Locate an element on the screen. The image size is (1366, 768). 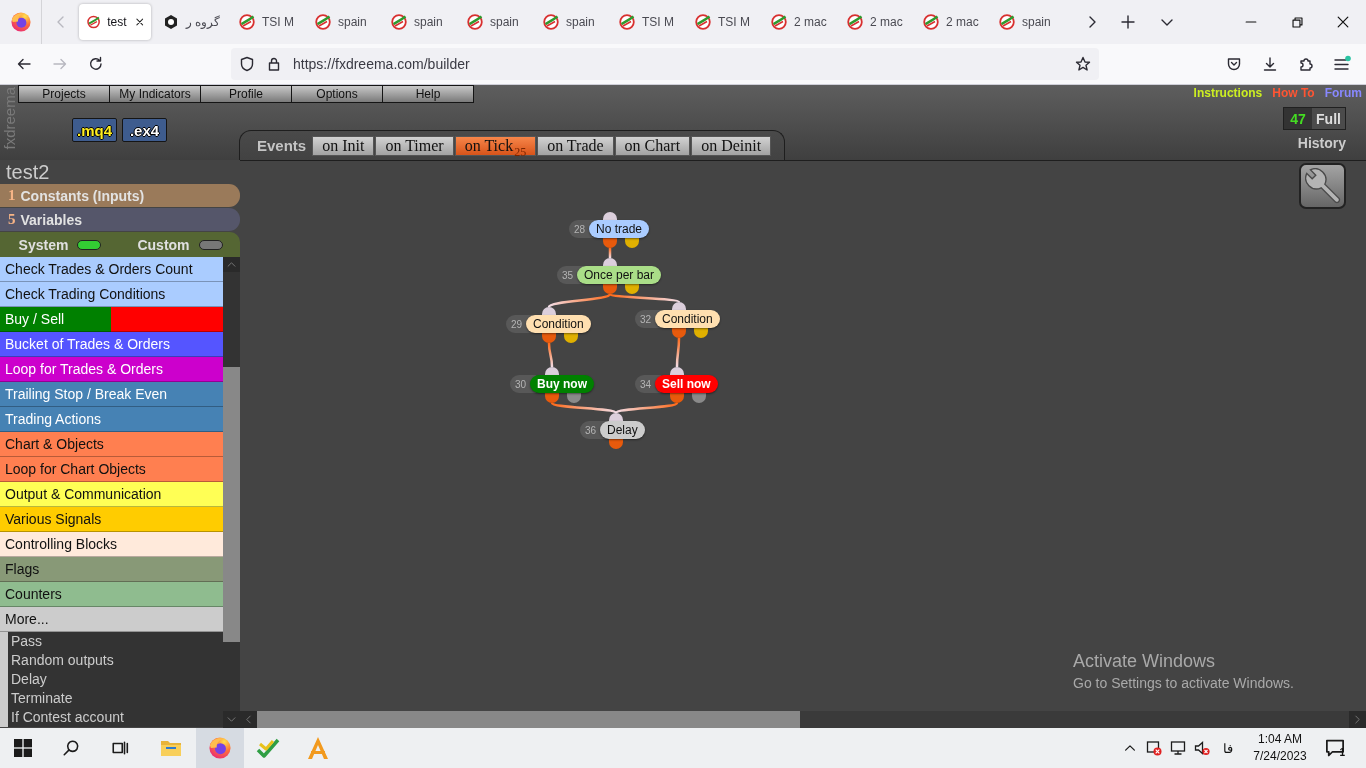
event-tab: on Chart is located at coordinates (652, 145).